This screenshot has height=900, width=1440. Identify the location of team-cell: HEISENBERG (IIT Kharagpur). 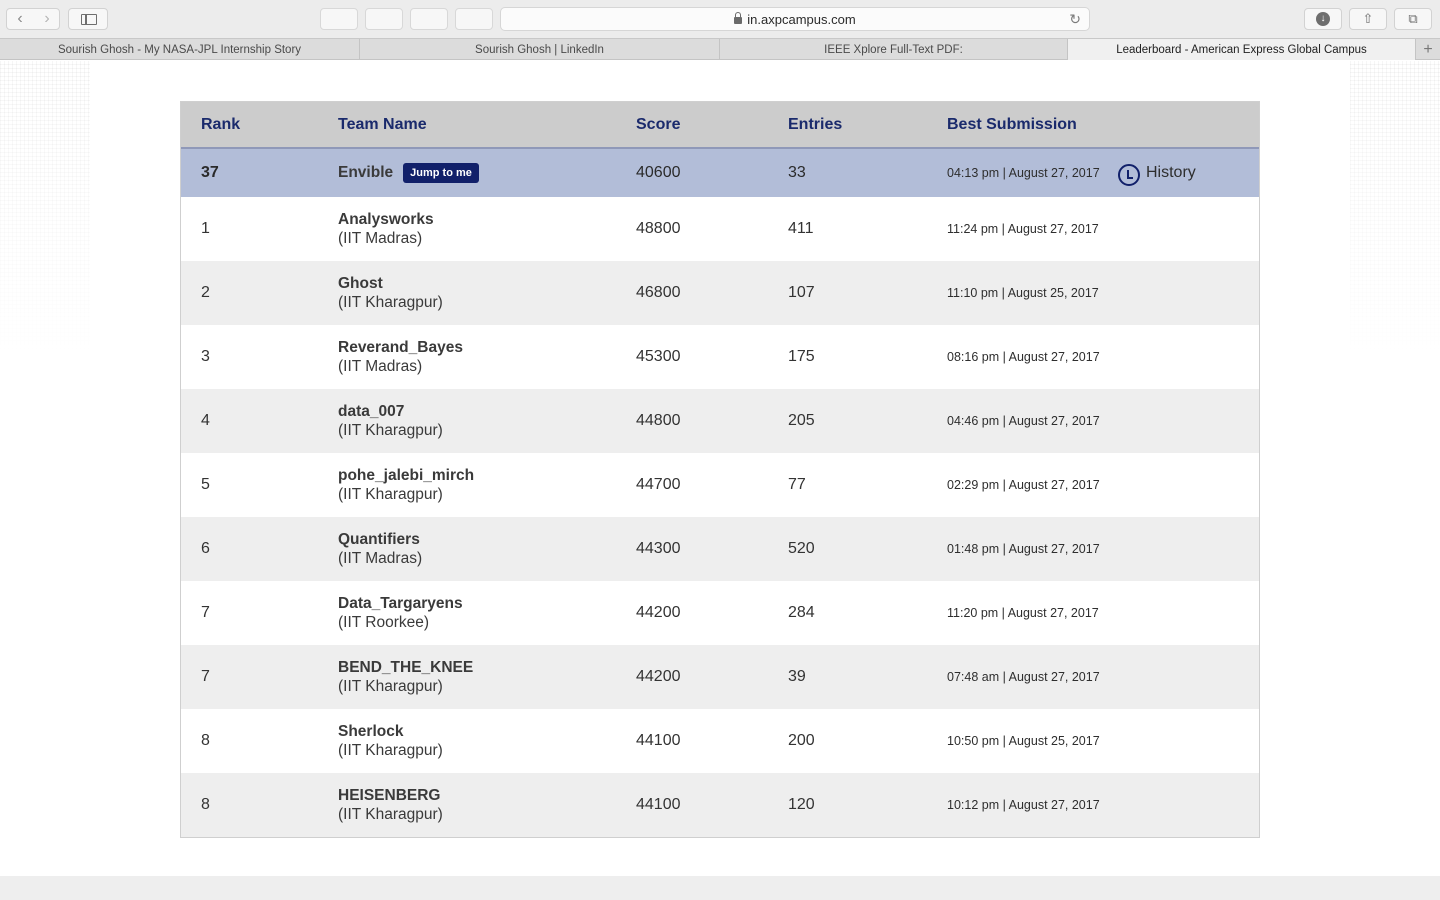
(390, 805).